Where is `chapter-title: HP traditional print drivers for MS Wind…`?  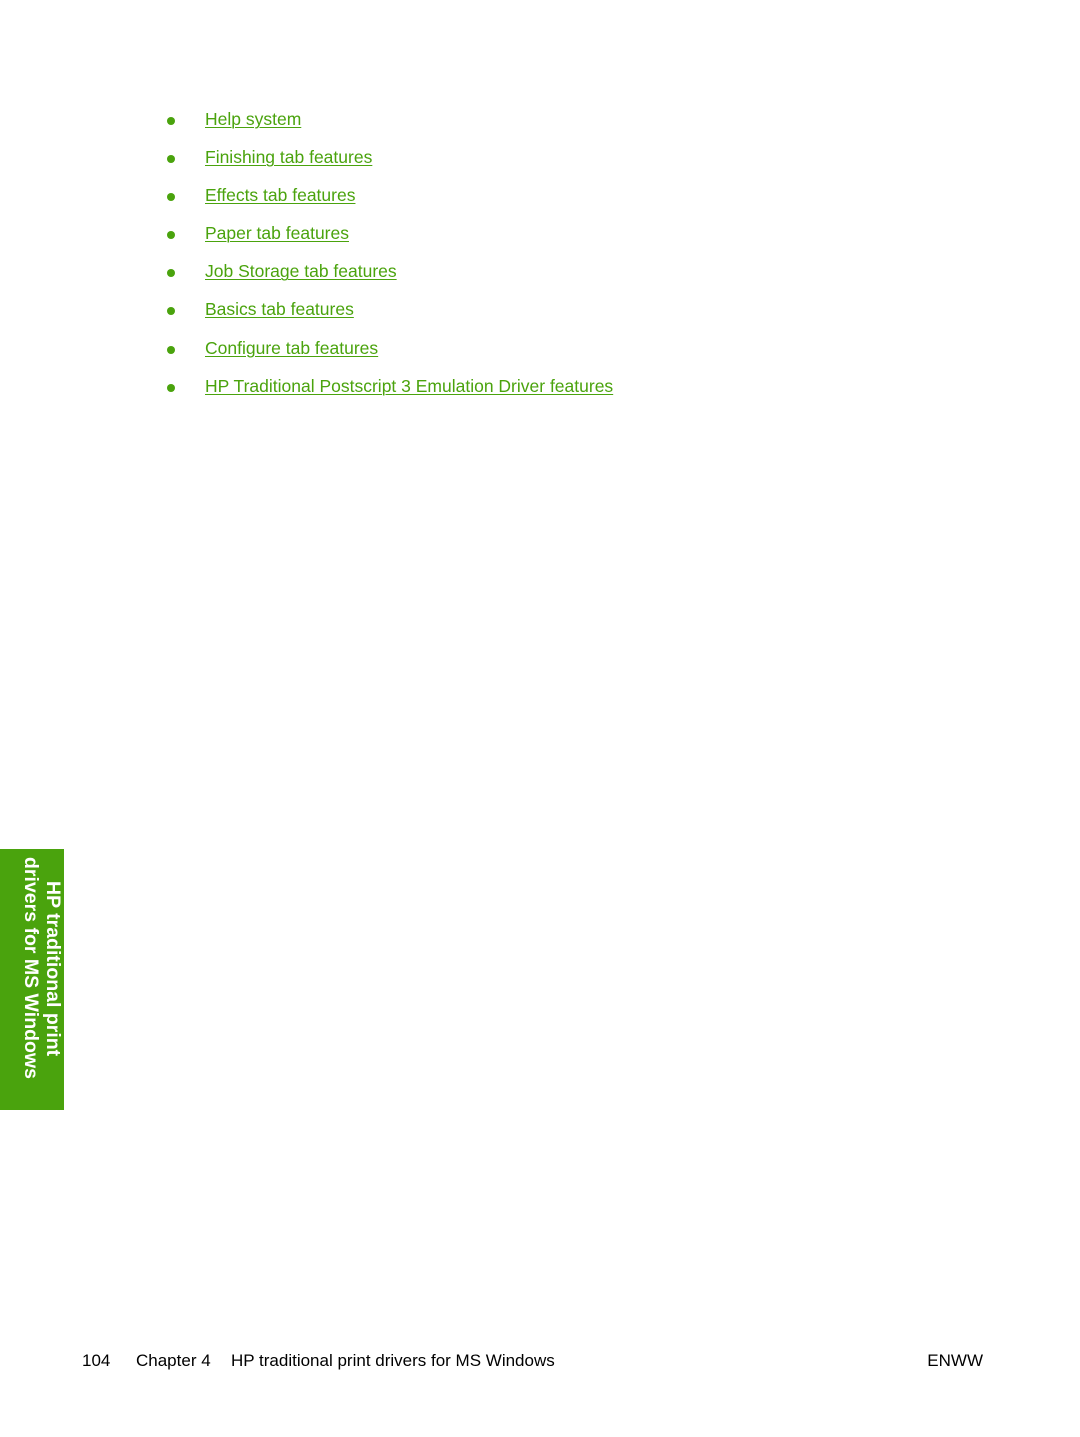 chapter-title: HP traditional print drivers for MS Wind… is located at coordinates (393, 1360).